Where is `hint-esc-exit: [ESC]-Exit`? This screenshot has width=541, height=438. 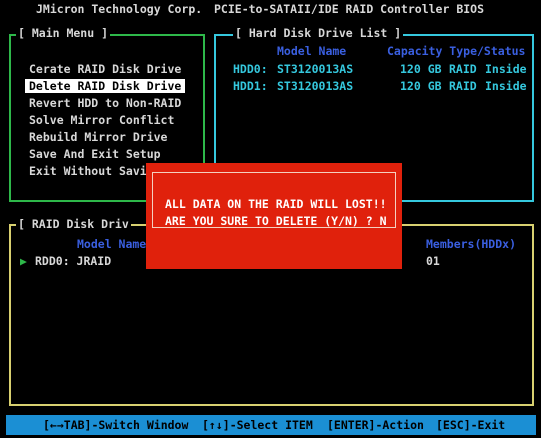
hint-esc-exit: [ESC]-Exit is located at coordinates (471, 425).